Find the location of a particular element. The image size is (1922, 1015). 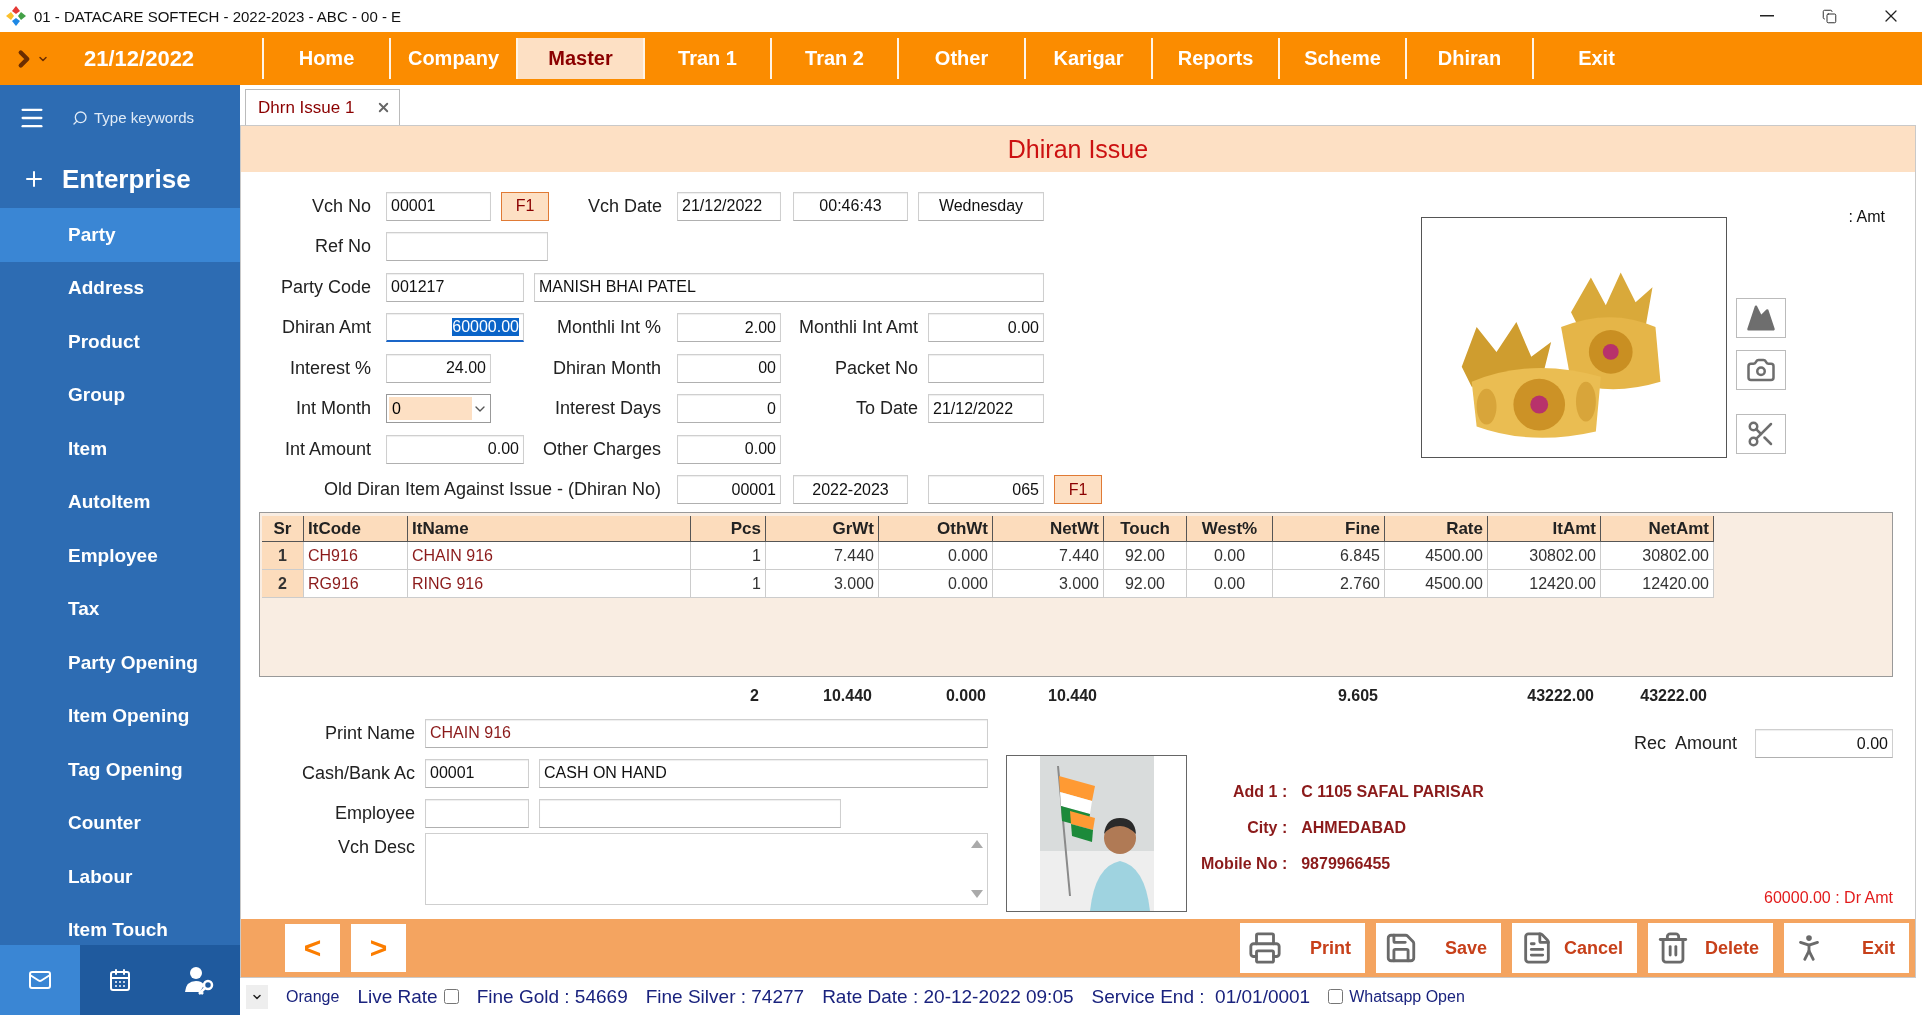

column-header: West% is located at coordinates (1230, 529).